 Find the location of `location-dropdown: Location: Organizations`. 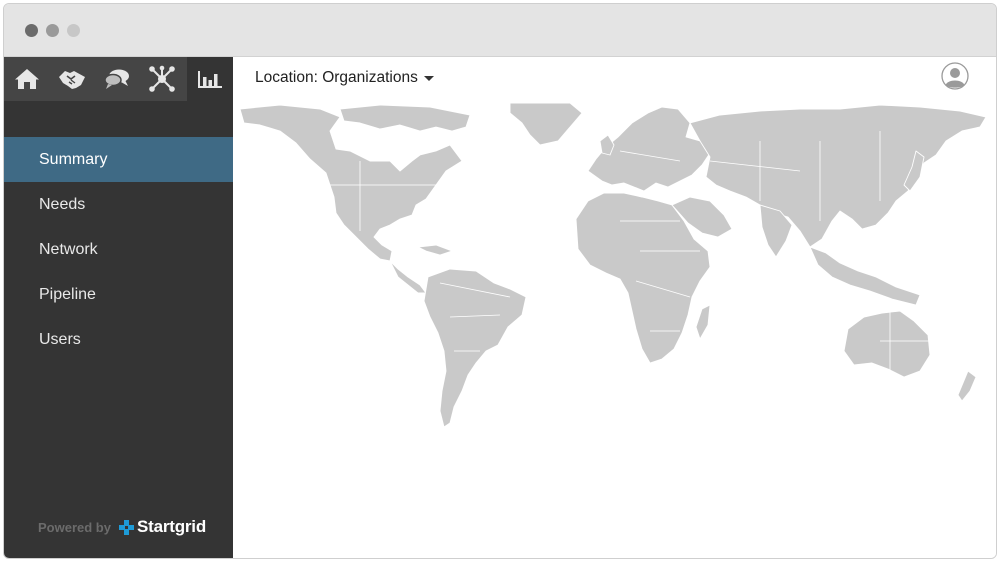

location-dropdown: Location: Organizations is located at coordinates (344, 78).